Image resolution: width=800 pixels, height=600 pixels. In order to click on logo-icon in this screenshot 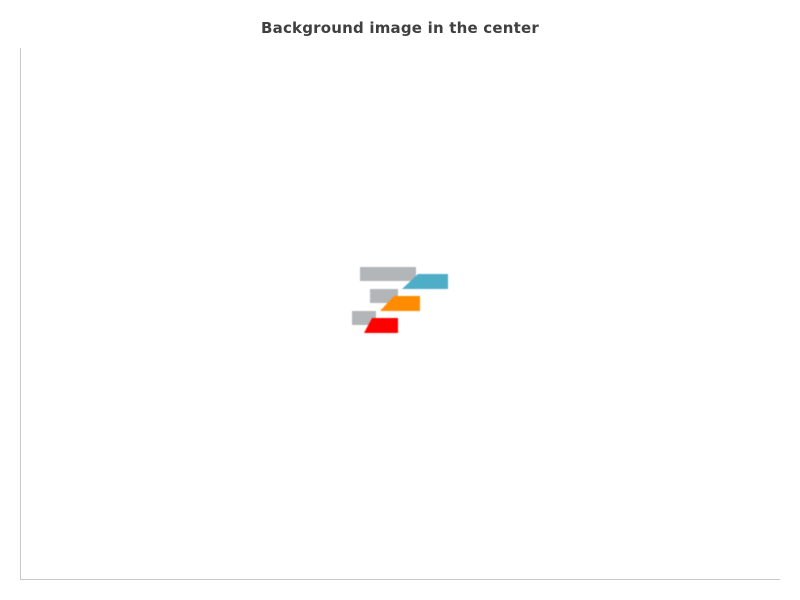, I will do `click(400, 300)`.